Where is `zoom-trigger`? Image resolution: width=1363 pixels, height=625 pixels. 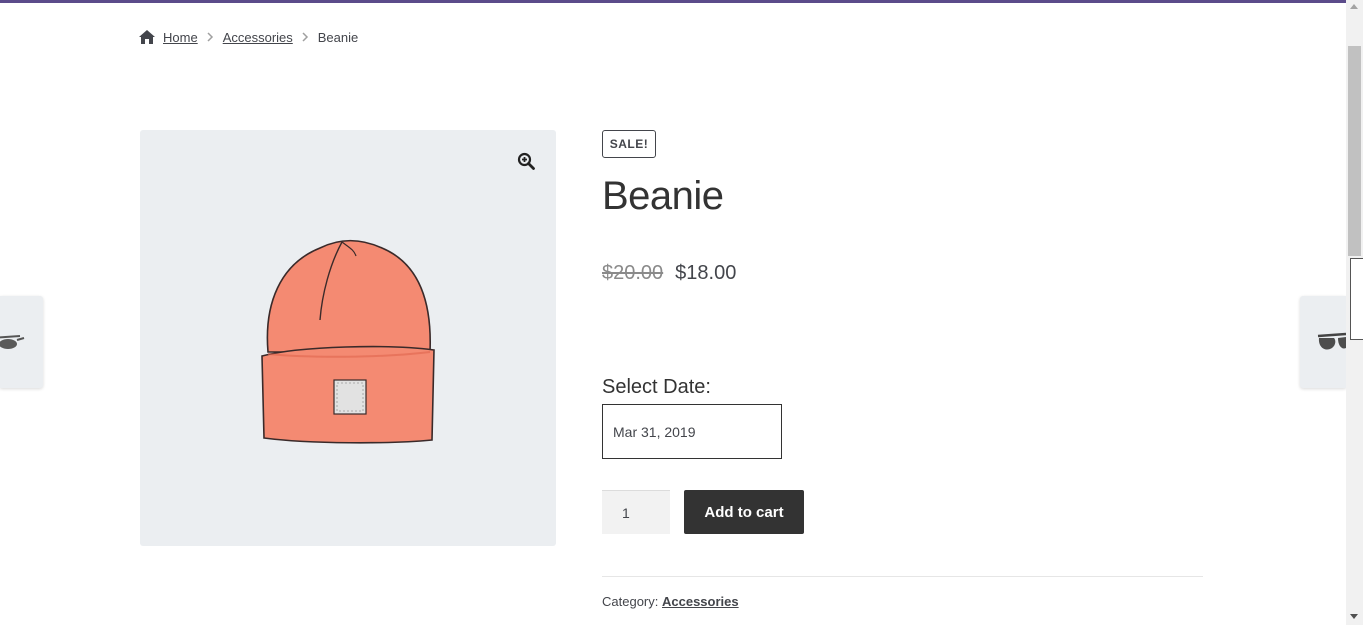
zoom-trigger is located at coordinates (526, 161).